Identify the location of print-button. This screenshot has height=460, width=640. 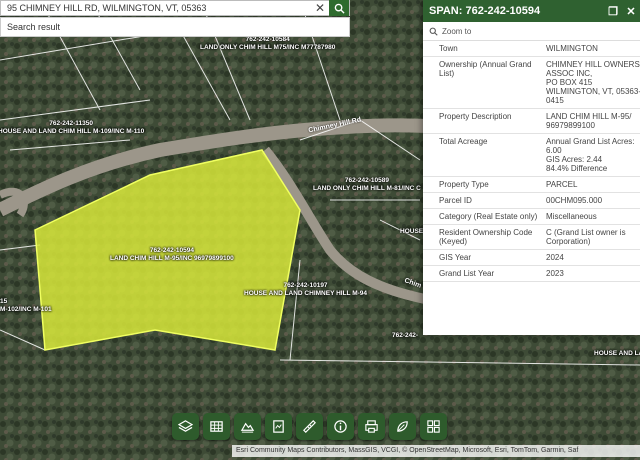
(371, 426).